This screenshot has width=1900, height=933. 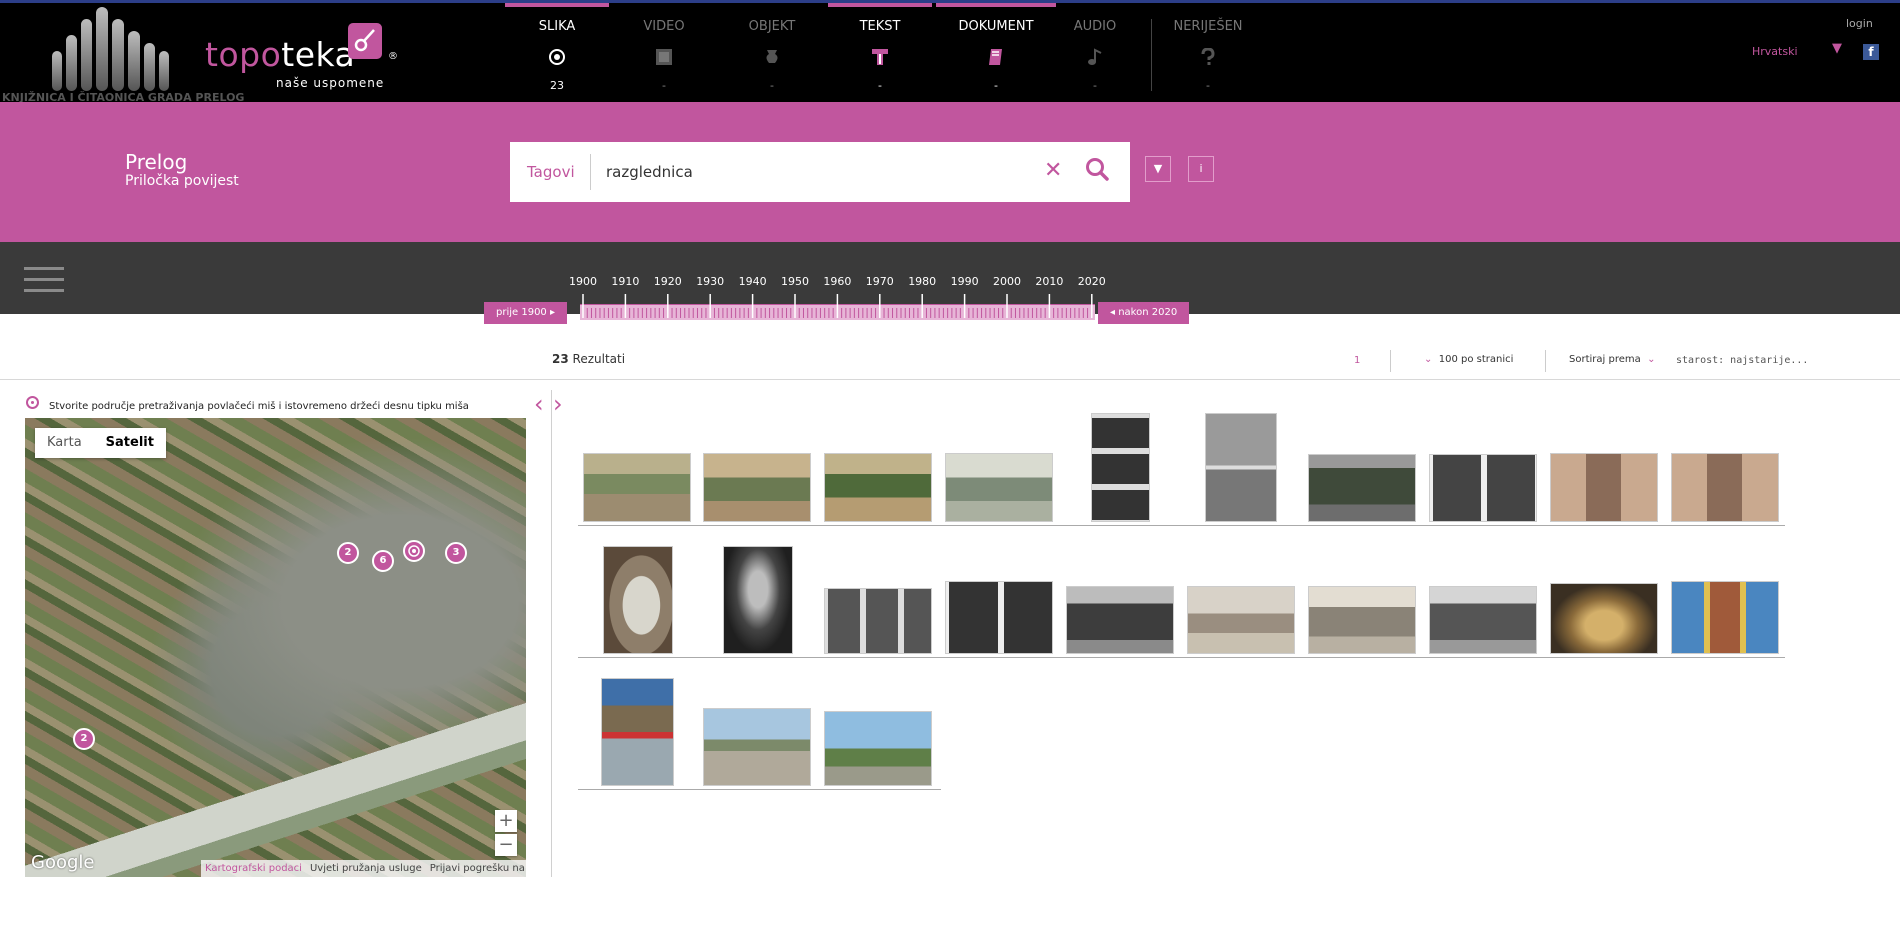 What do you see at coordinates (837, 281) in the screenshot?
I see `timeline-year: 1960` at bounding box center [837, 281].